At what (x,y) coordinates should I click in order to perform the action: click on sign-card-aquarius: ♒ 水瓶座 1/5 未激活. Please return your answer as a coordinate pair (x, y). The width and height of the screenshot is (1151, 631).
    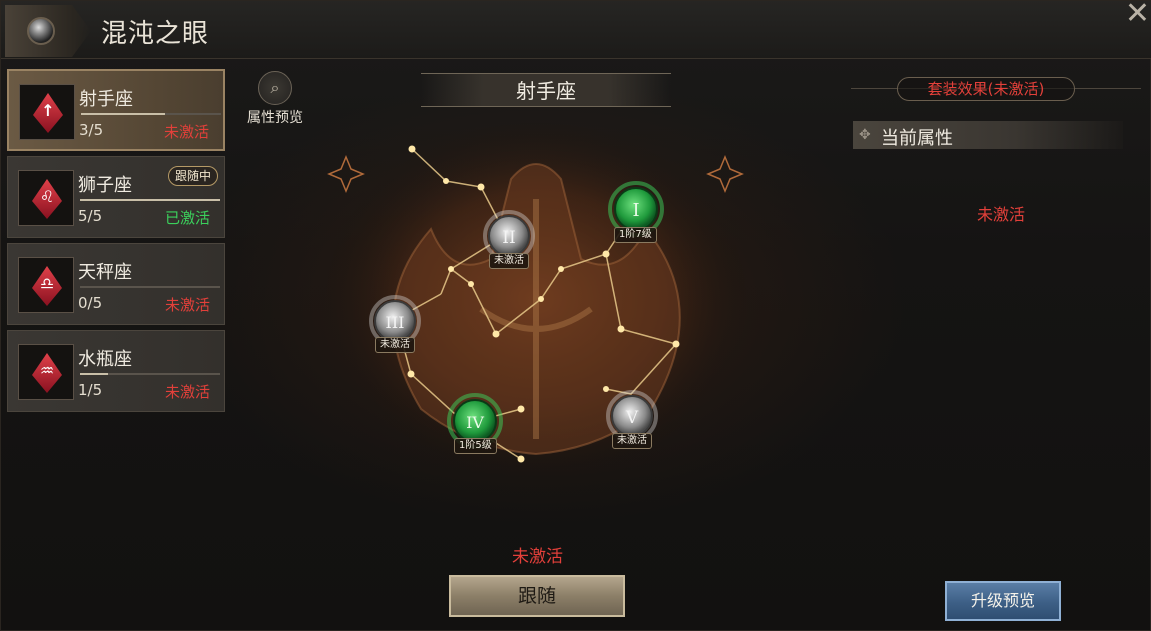
    Looking at the image, I should click on (116, 371).